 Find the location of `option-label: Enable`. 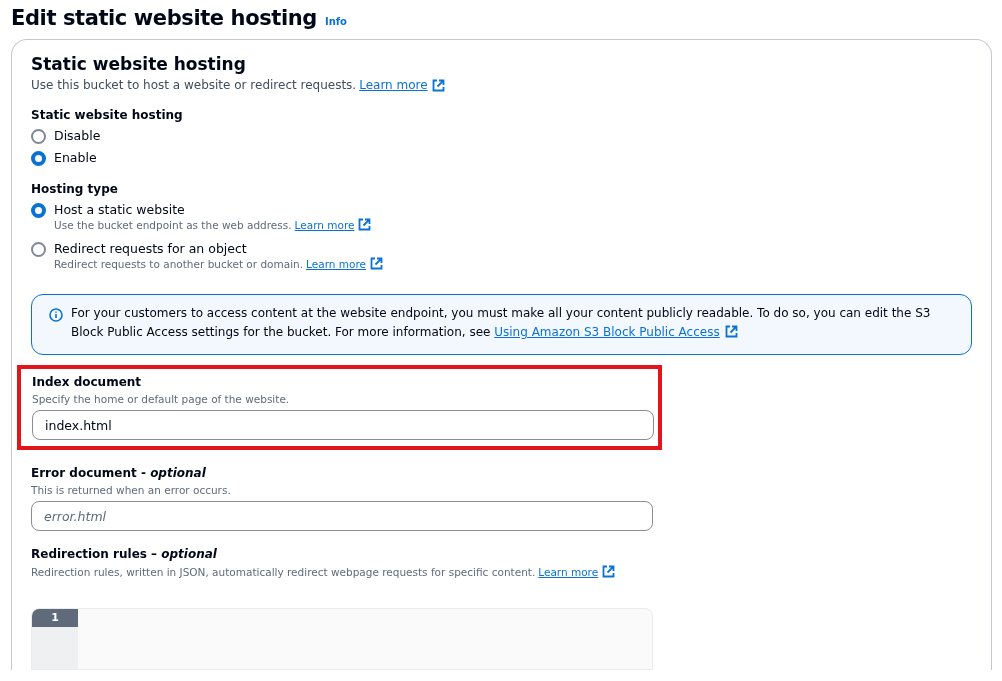

option-label: Enable is located at coordinates (75, 158).